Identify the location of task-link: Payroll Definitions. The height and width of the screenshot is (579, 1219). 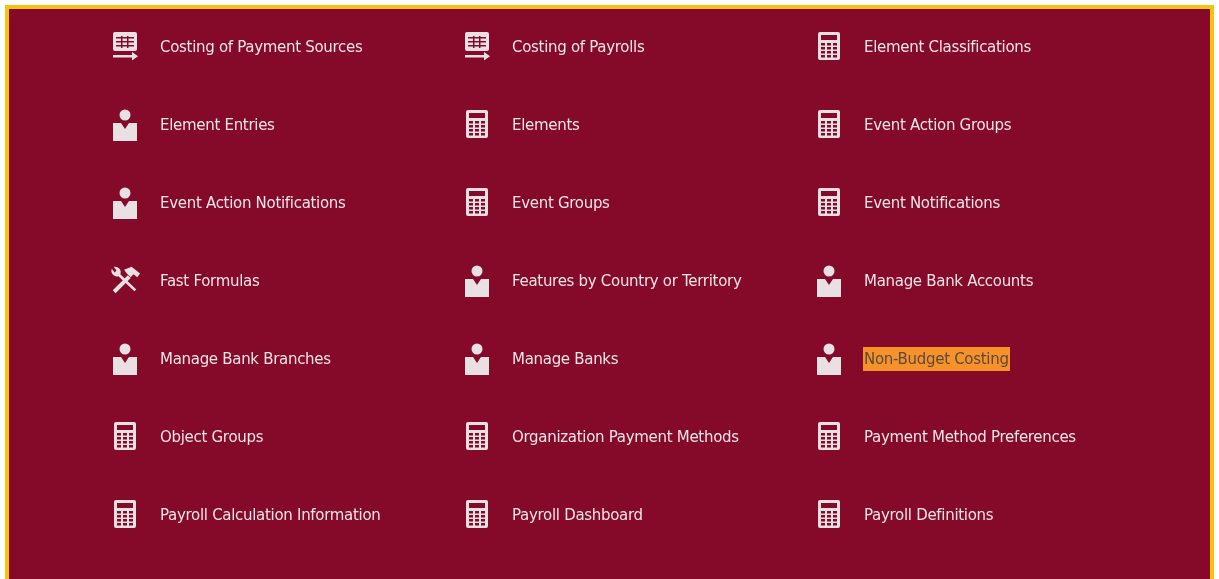
(929, 515).